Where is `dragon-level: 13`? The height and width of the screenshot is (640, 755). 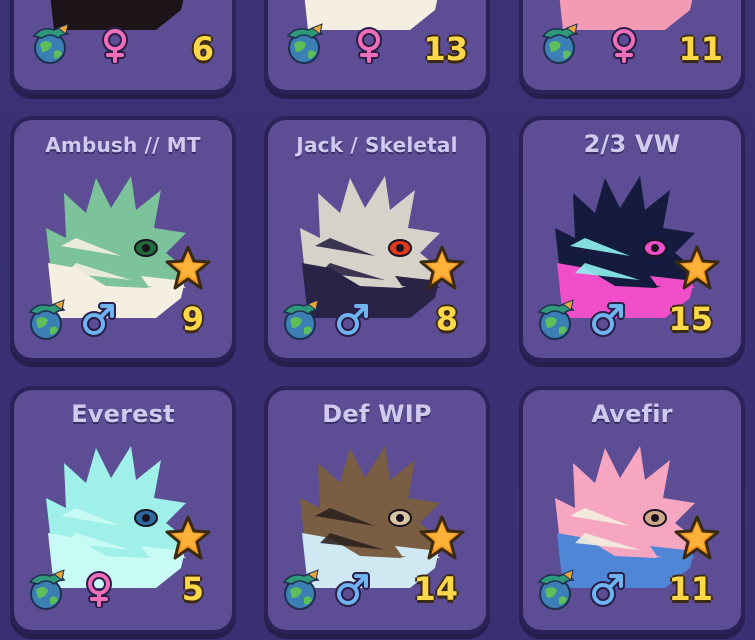
dragon-level: 13 is located at coordinates (445, 49).